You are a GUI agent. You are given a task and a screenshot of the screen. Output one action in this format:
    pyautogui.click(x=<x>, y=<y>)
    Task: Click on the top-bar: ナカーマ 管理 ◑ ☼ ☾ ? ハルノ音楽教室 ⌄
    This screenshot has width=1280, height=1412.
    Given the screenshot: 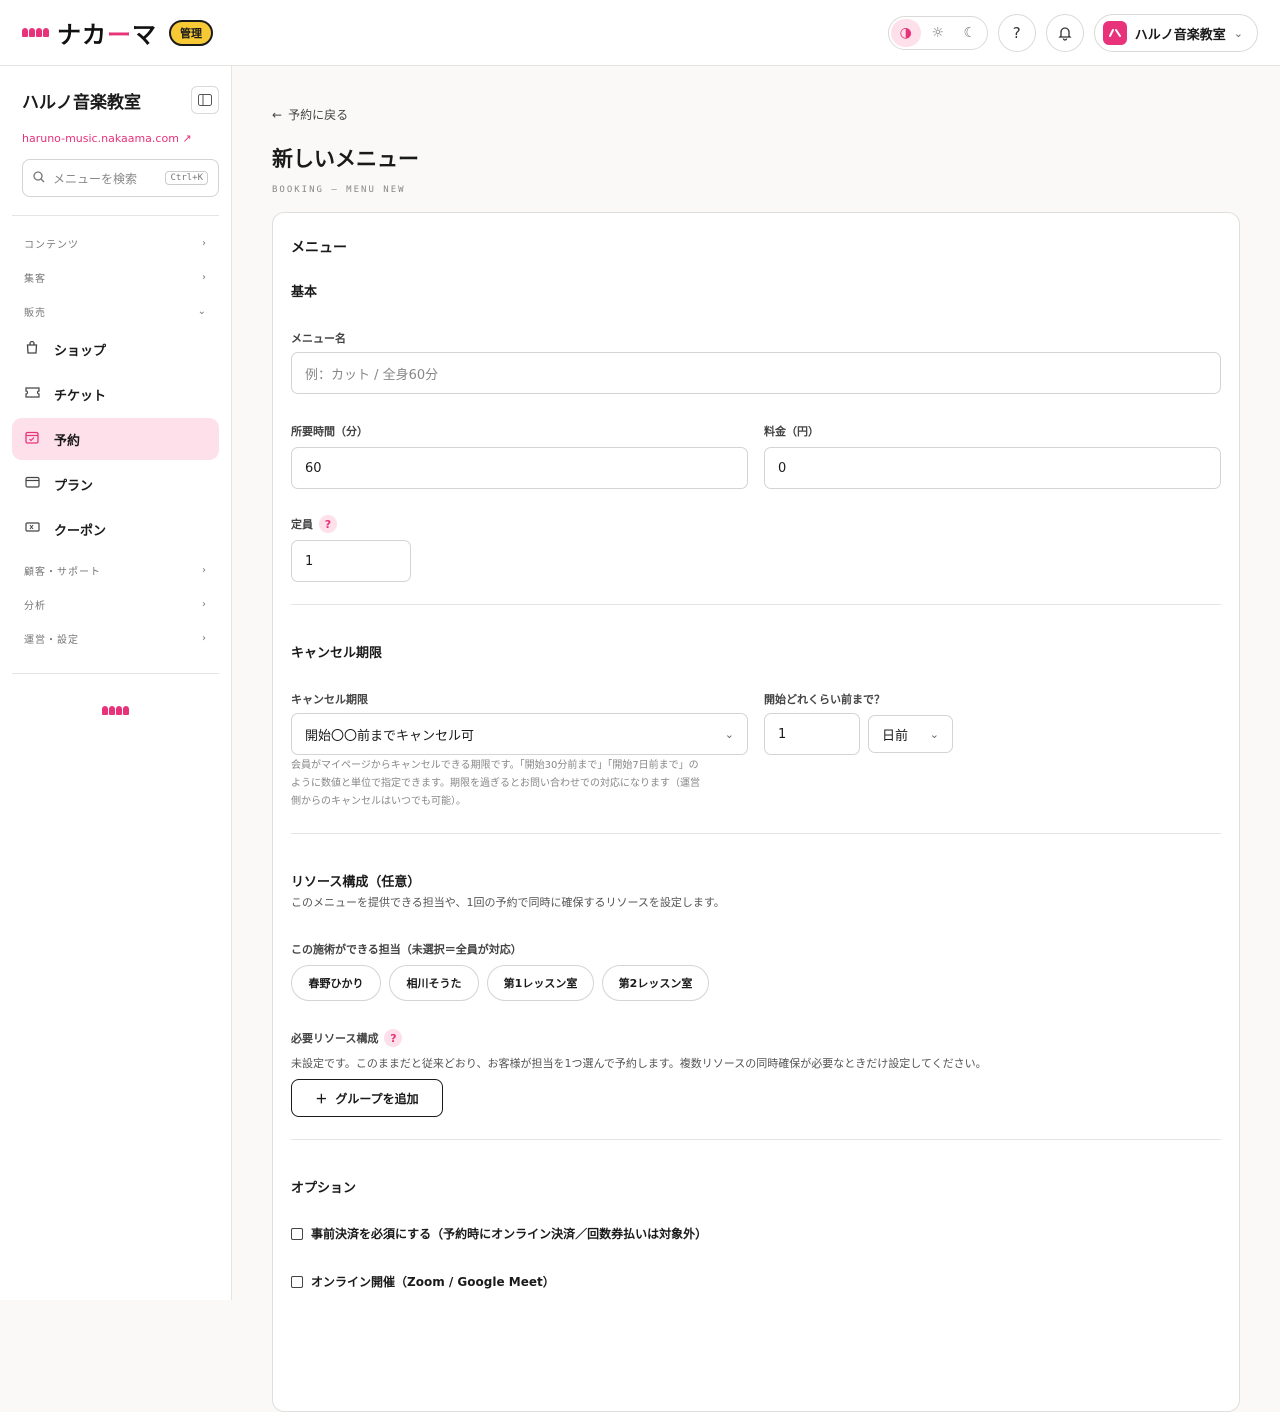 What is the action you would take?
    pyautogui.click(x=640, y=33)
    